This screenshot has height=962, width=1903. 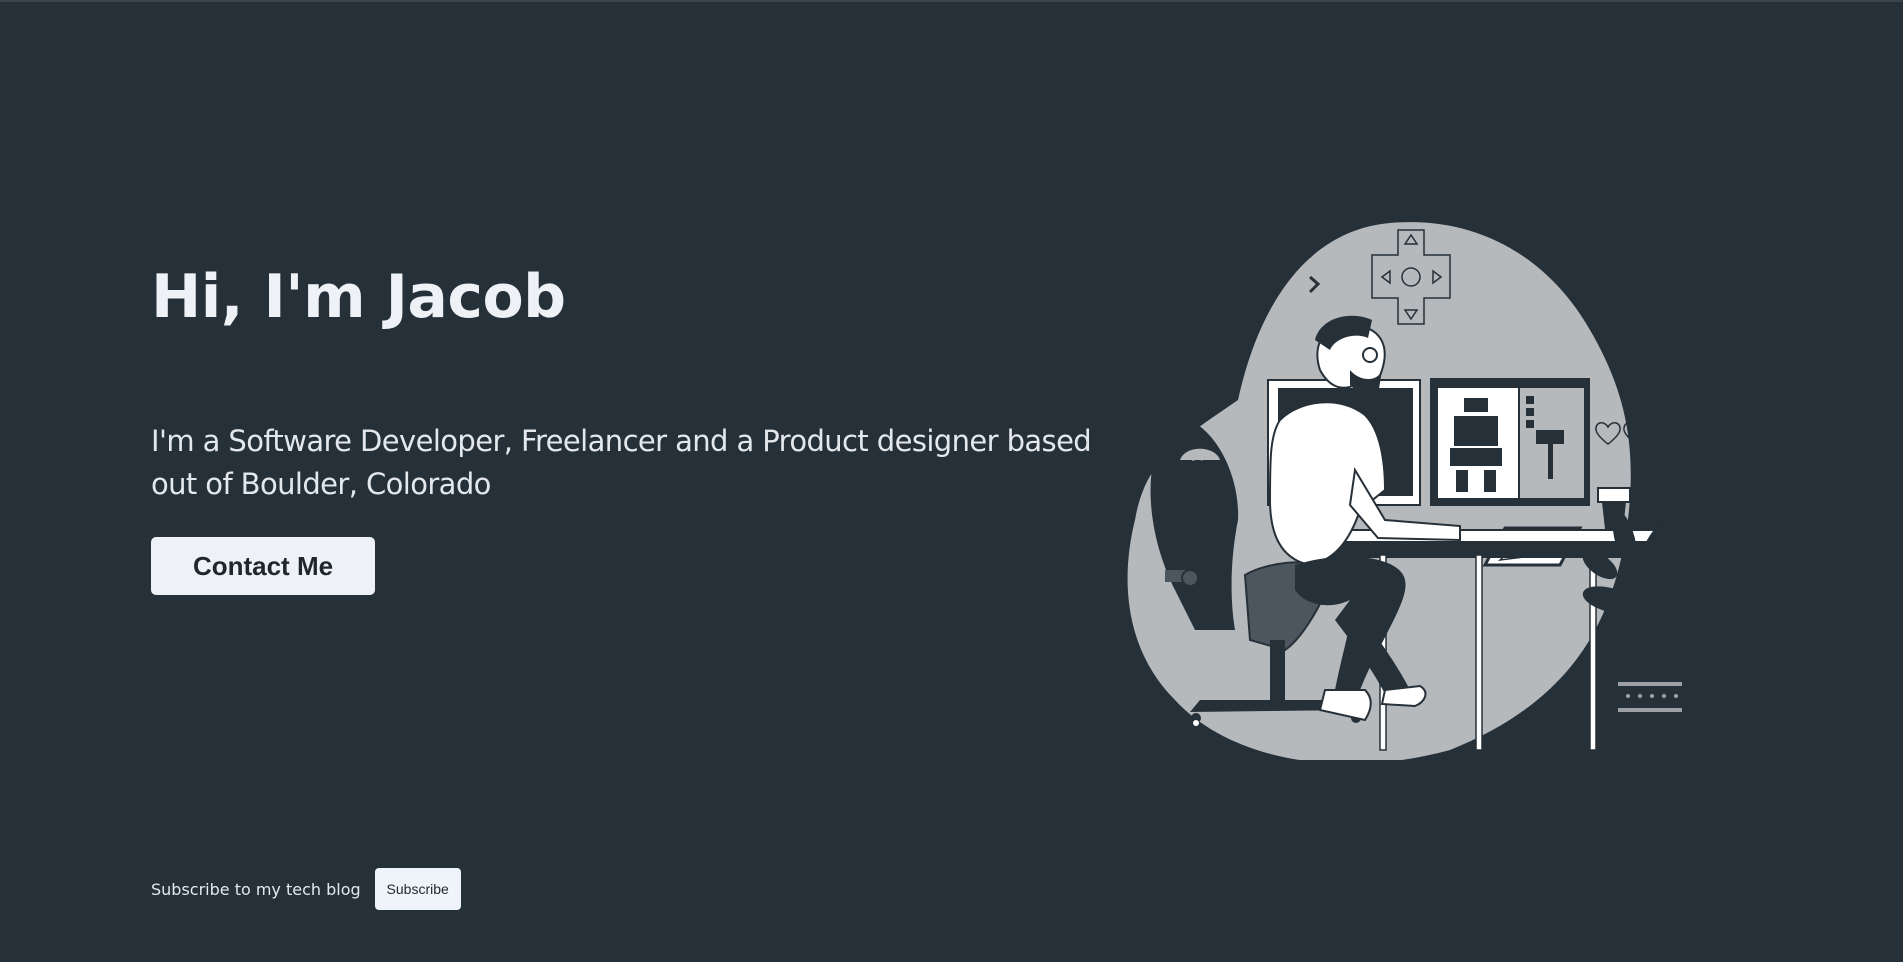 What do you see at coordinates (358, 297) in the screenshot?
I see `page-title: Hi, I'm Jacob` at bounding box center [358, 297].